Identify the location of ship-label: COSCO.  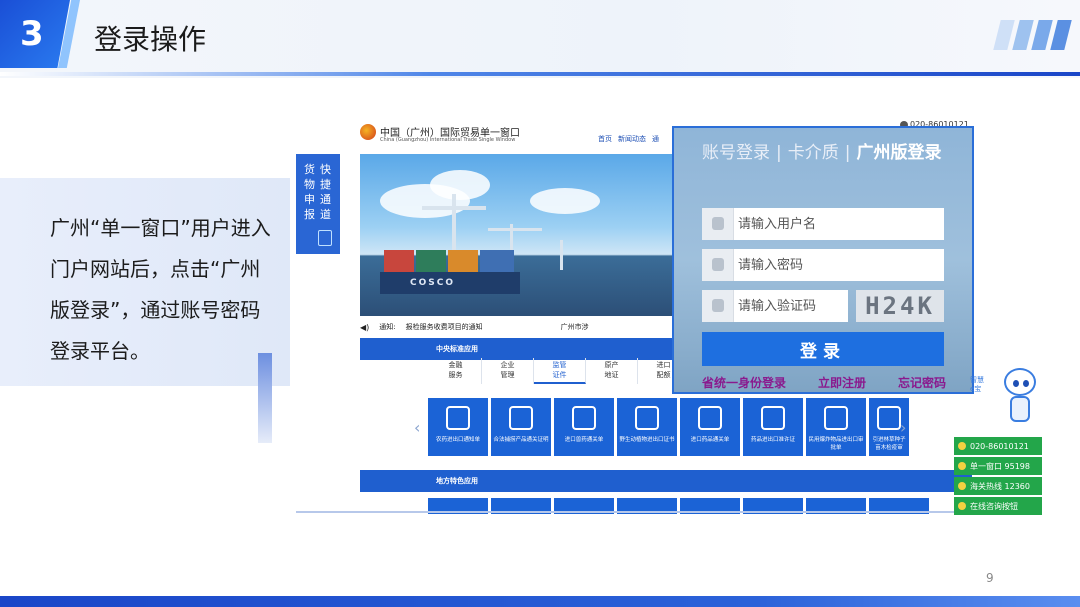
(432, 283).